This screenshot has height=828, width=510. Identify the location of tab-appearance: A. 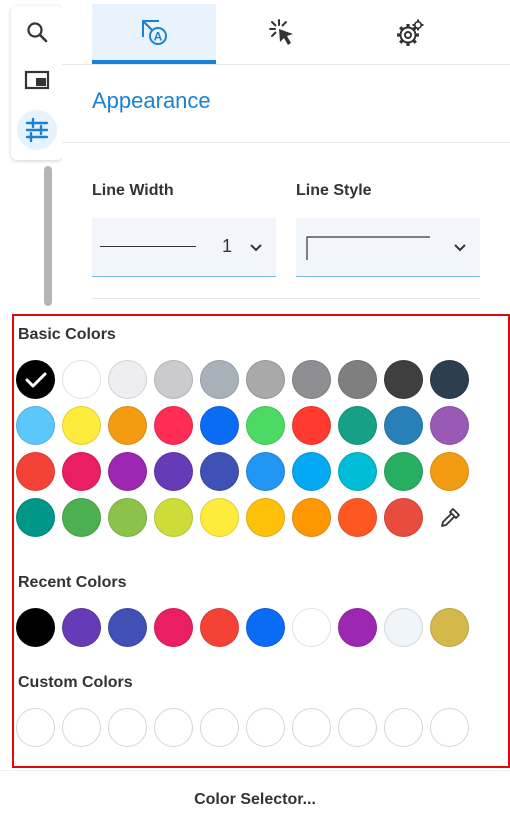
(154, 34).